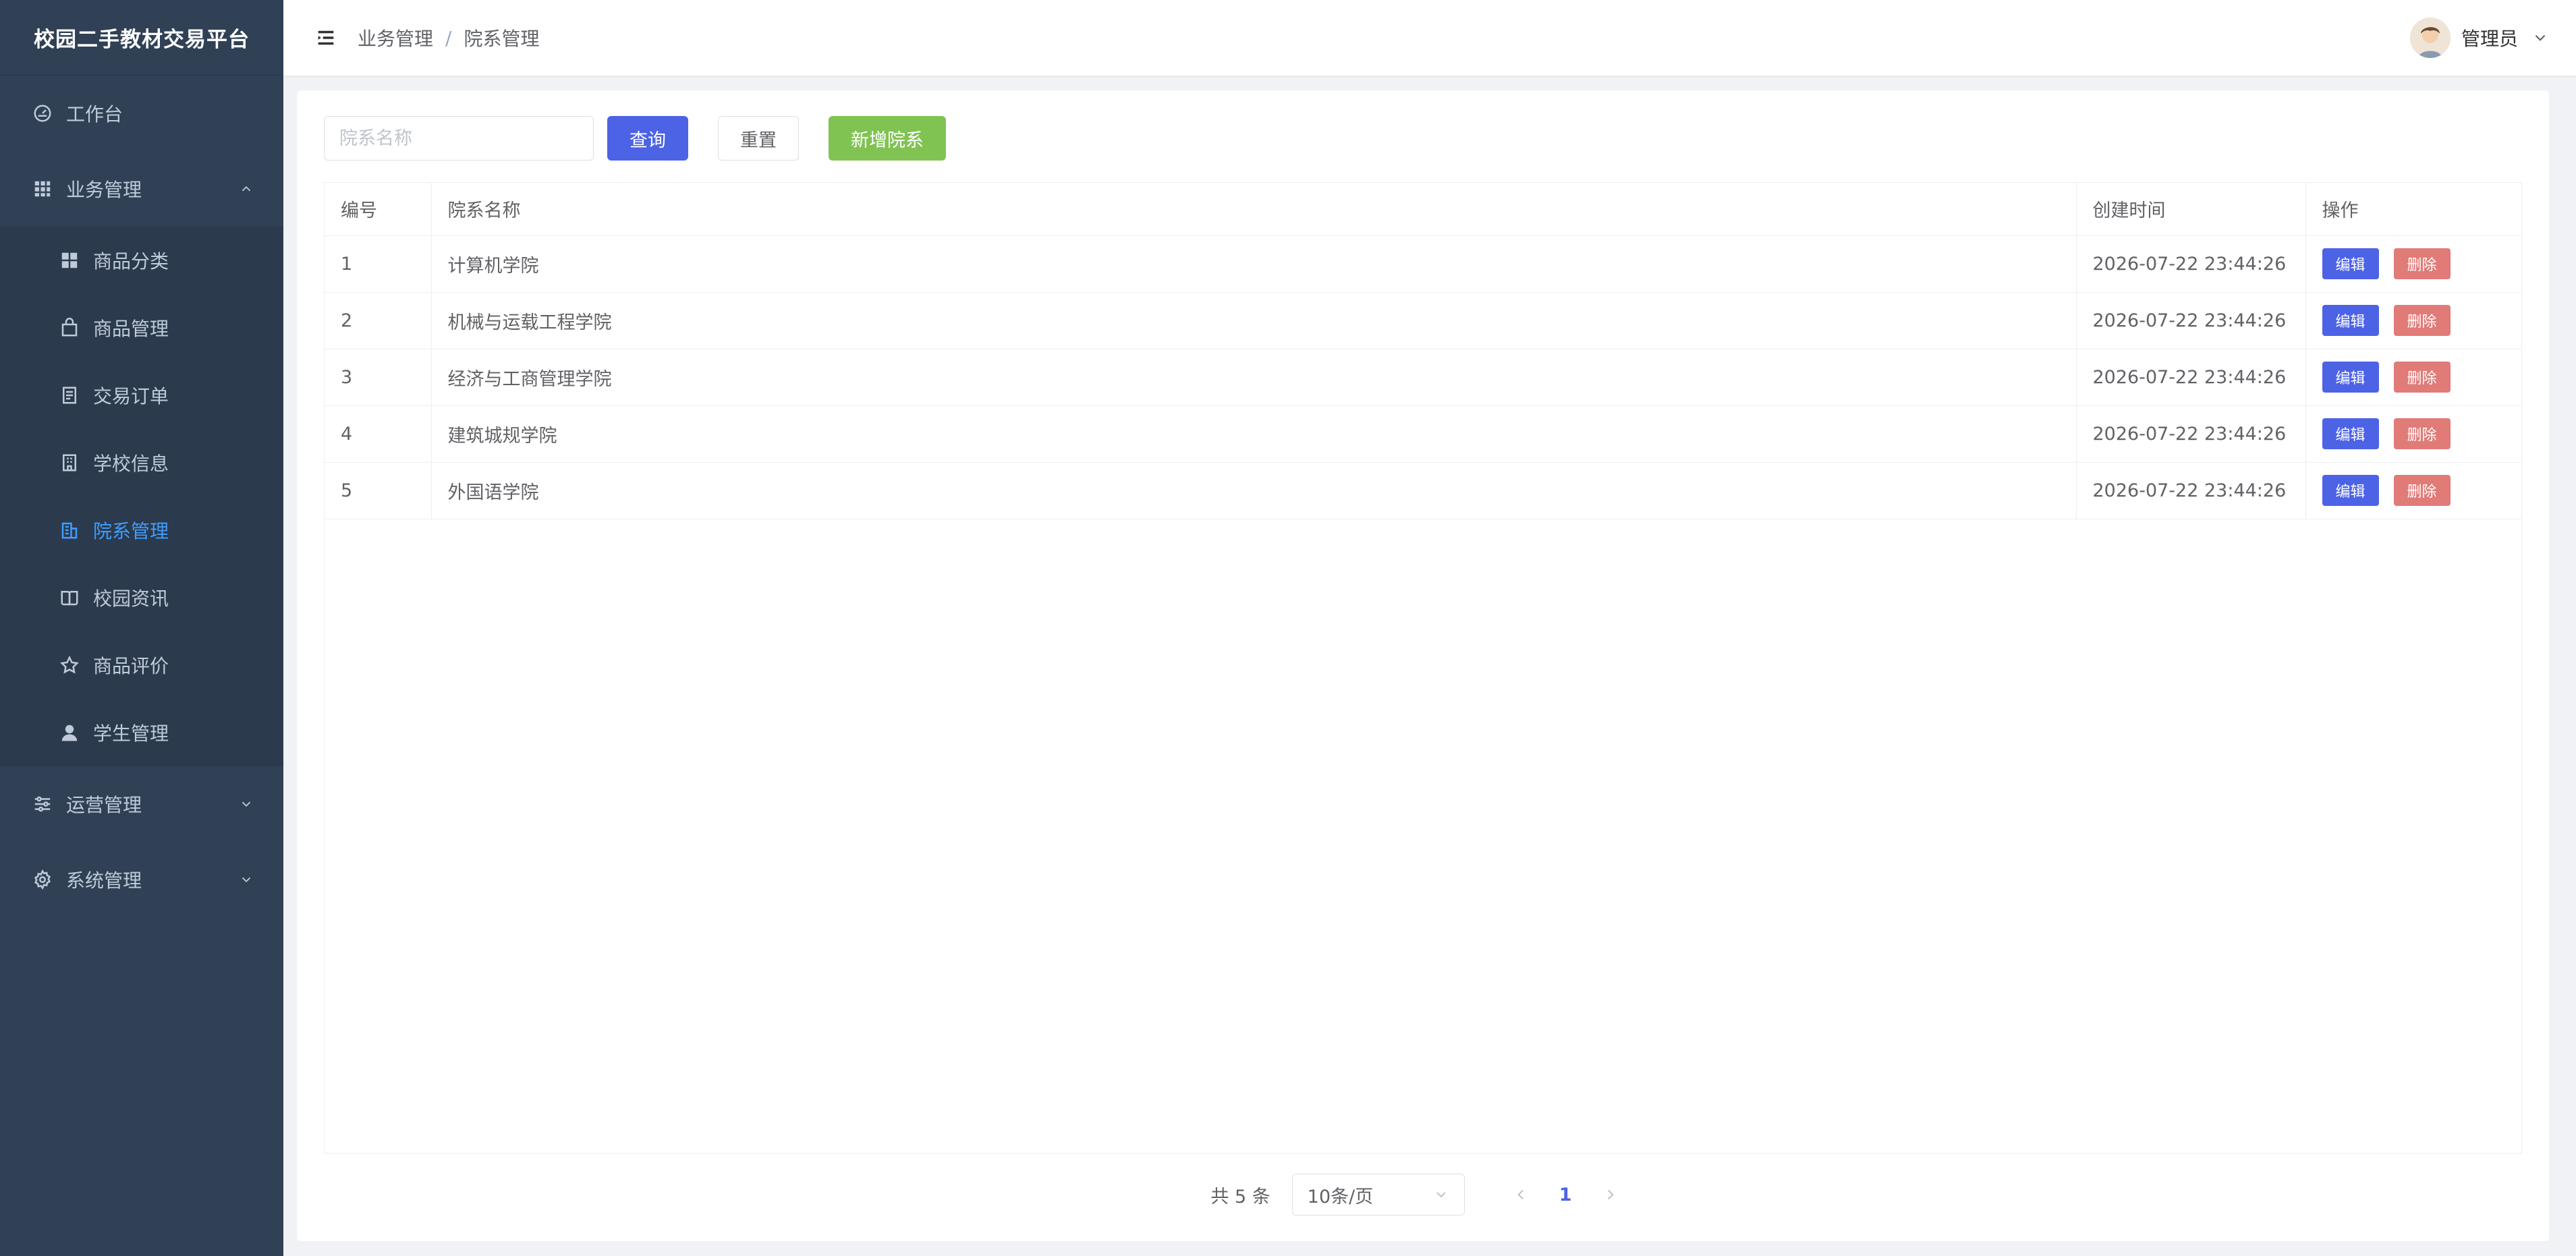 This screenshot has width=2576, height=1256. What do you see at coordinates (325, 38) in the screenshot?
I see `hamburger-icon` at bounding box center [325, 38].